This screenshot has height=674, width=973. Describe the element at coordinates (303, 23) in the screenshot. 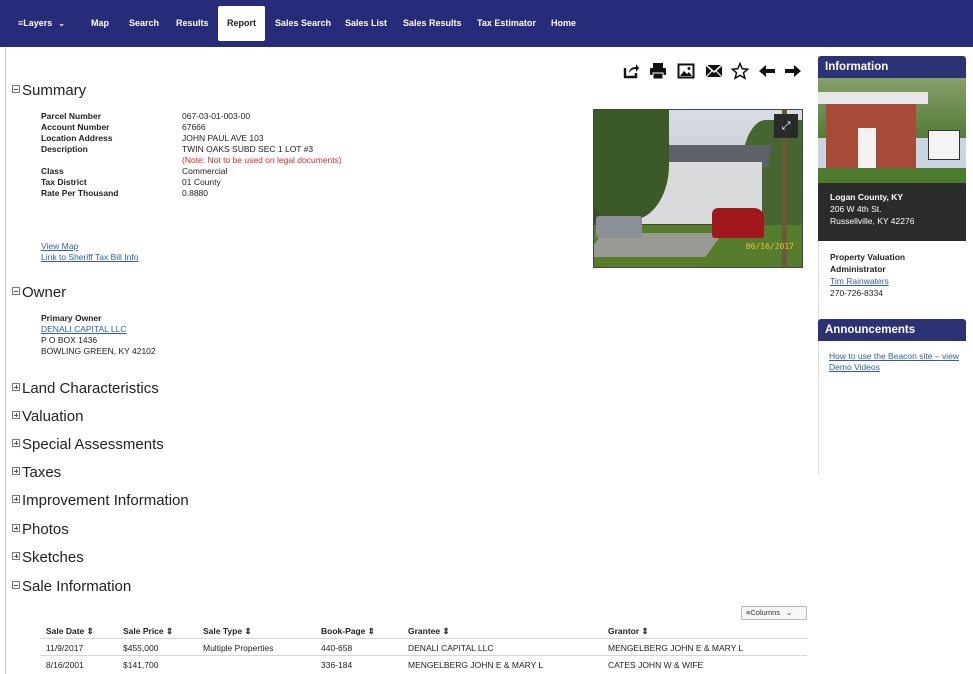

I see `nav-sales-search: Sales Search` at that location.